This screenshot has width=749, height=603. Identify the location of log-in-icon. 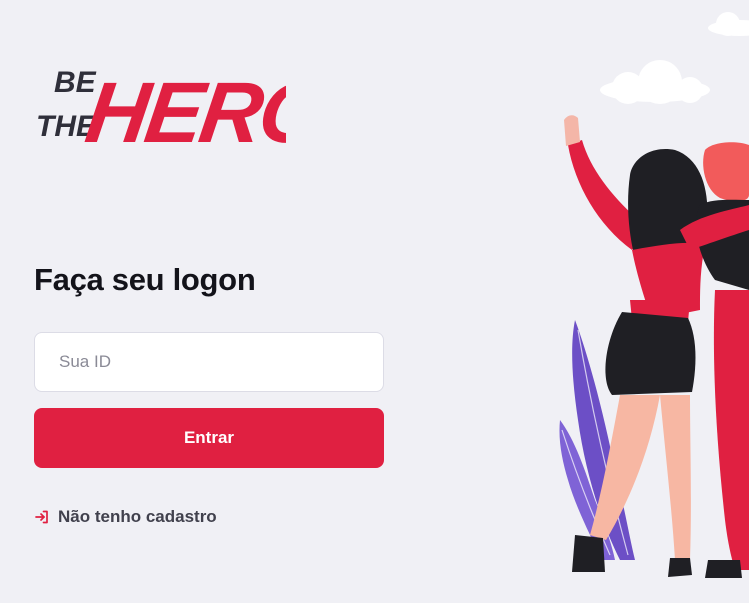
(42, 517).